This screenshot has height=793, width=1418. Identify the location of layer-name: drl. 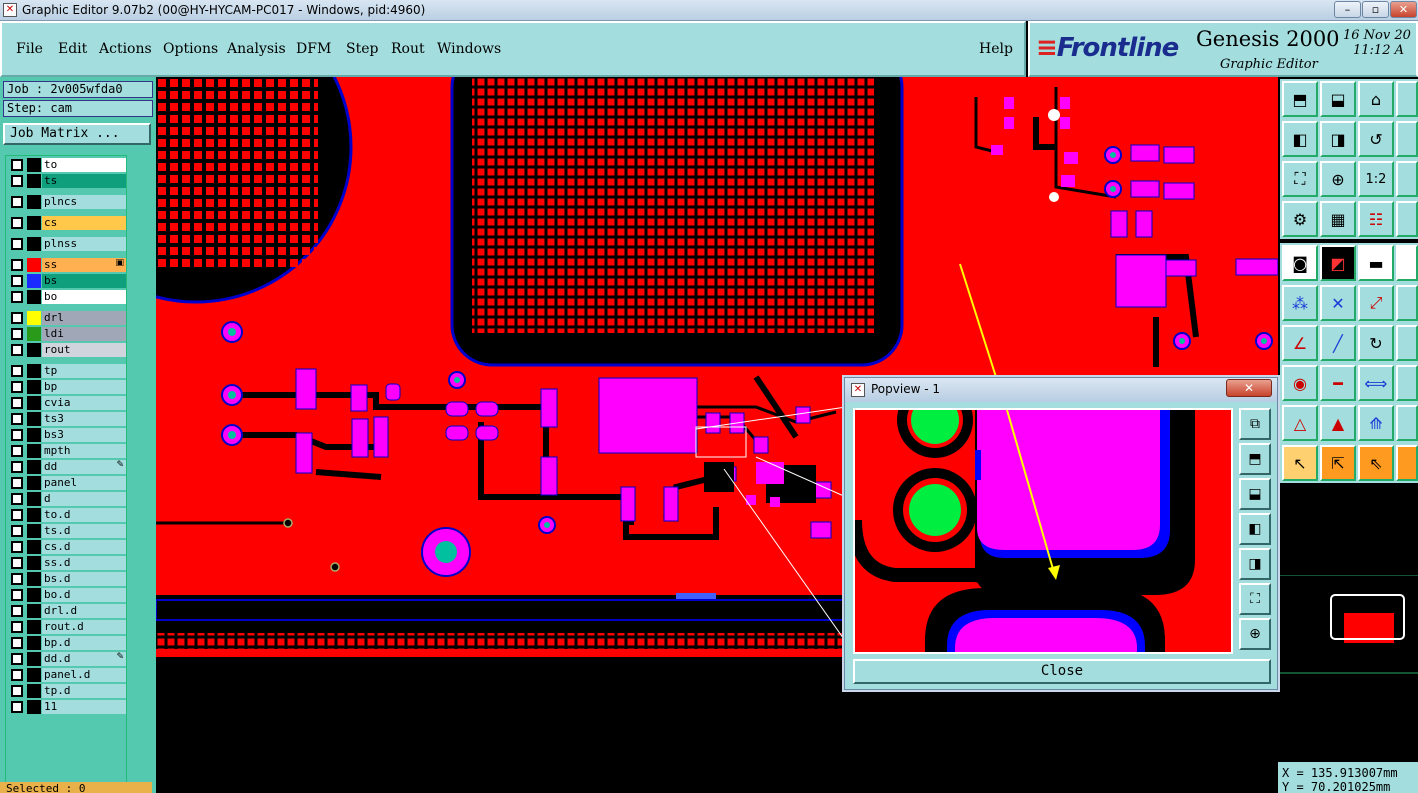
(84, 318).